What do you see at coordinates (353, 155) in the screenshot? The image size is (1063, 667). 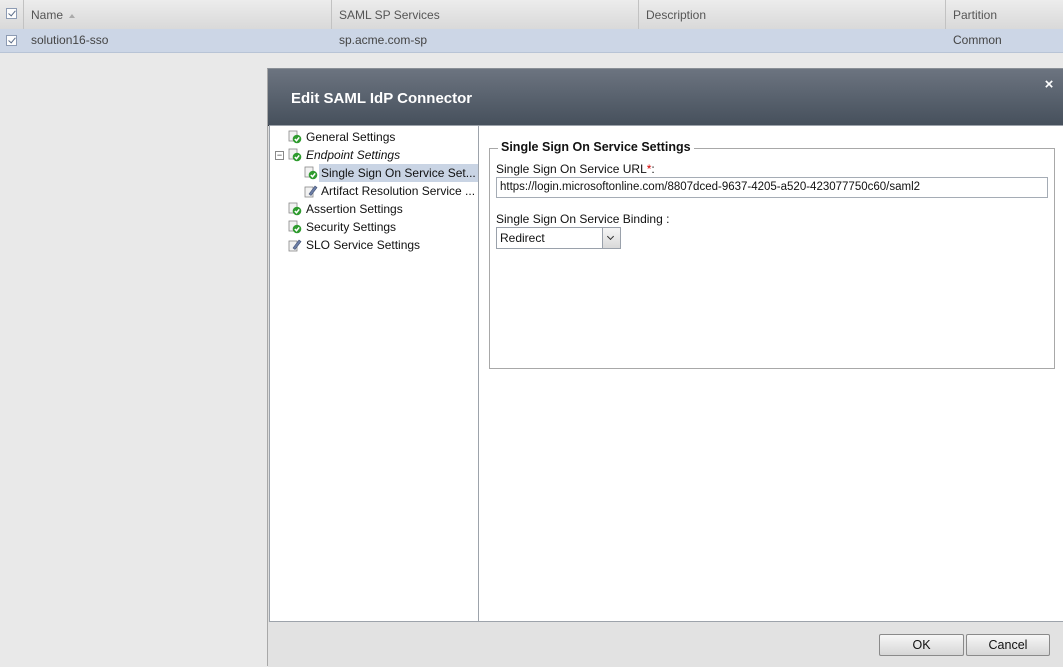 I see `tree-item-label: Endpoint Settings` at bounding box center [353, 155].